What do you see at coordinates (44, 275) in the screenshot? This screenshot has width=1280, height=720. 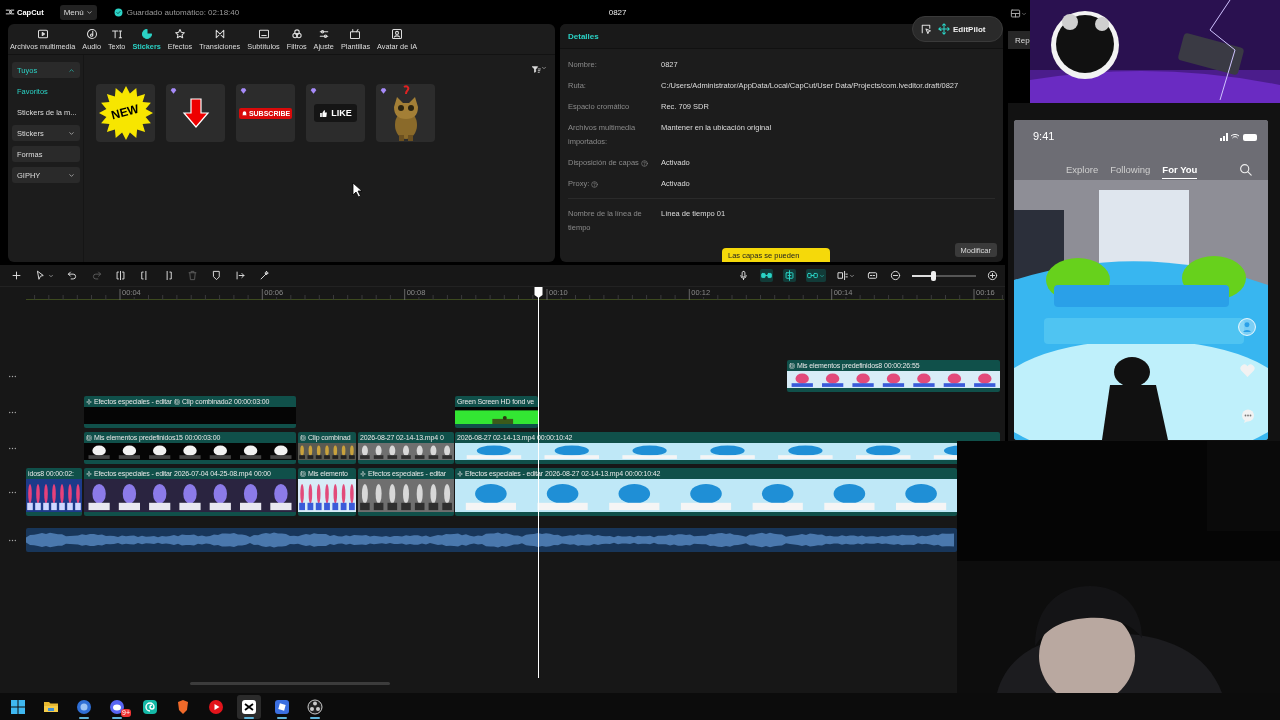 I see `pointer-icon` at bounding box center [44, 275].